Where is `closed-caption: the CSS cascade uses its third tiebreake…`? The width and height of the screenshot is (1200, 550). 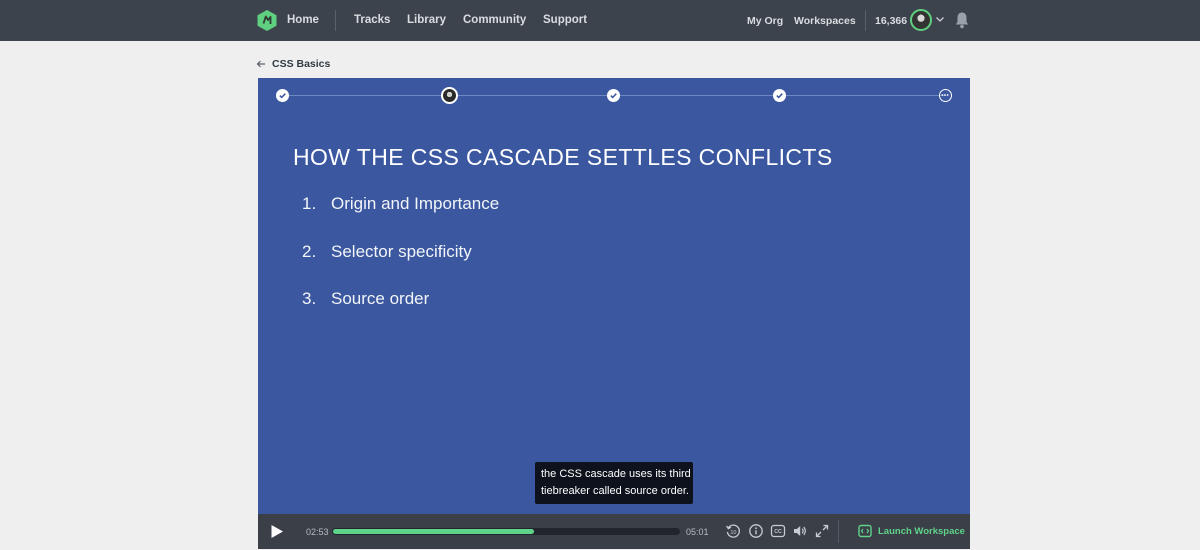 closed-caption: the CSS cascade uses its third tiebreake… is located at coordinates (614, 483).